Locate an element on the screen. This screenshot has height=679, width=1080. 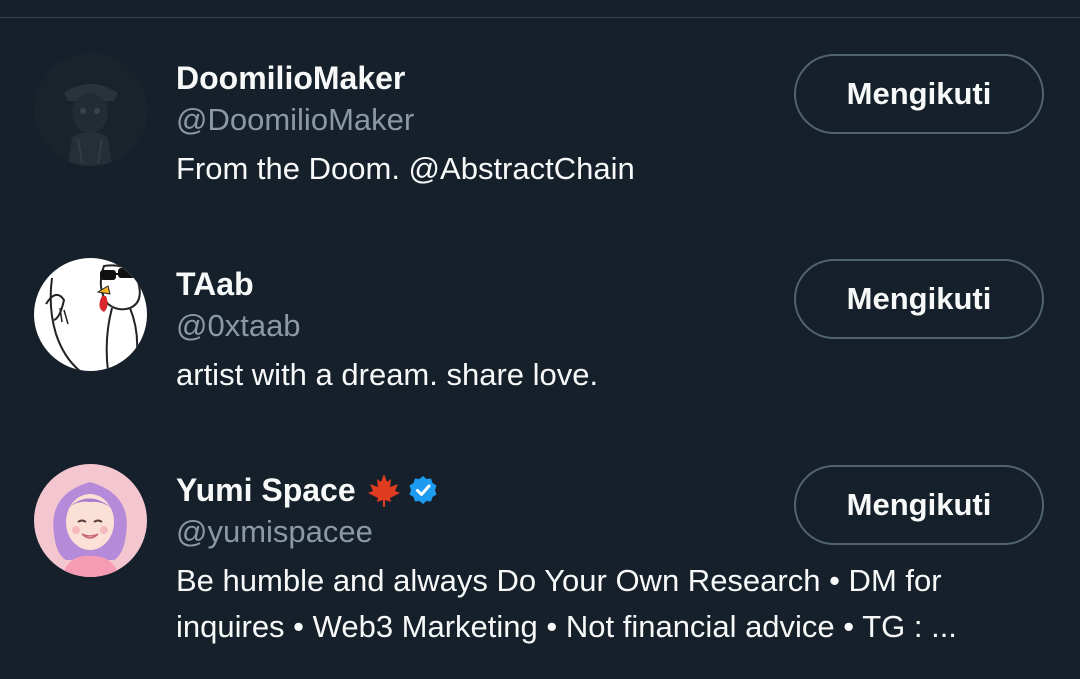
chicken-sketch-avatar-icon is located at coordinates (90, 314).